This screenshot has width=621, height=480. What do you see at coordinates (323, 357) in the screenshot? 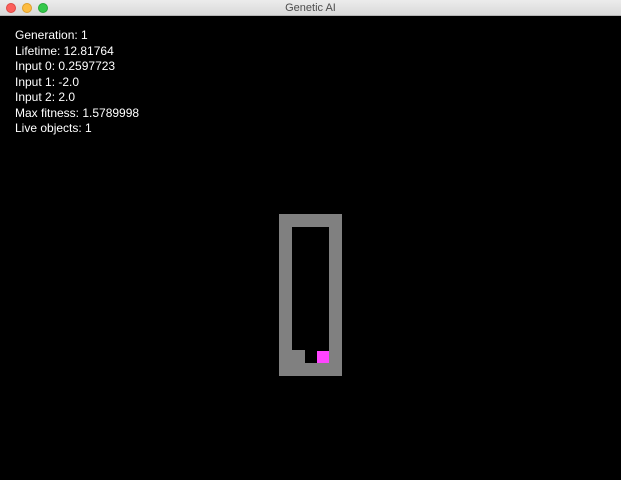
I see `agent-square` at bounding box center [323, 357].